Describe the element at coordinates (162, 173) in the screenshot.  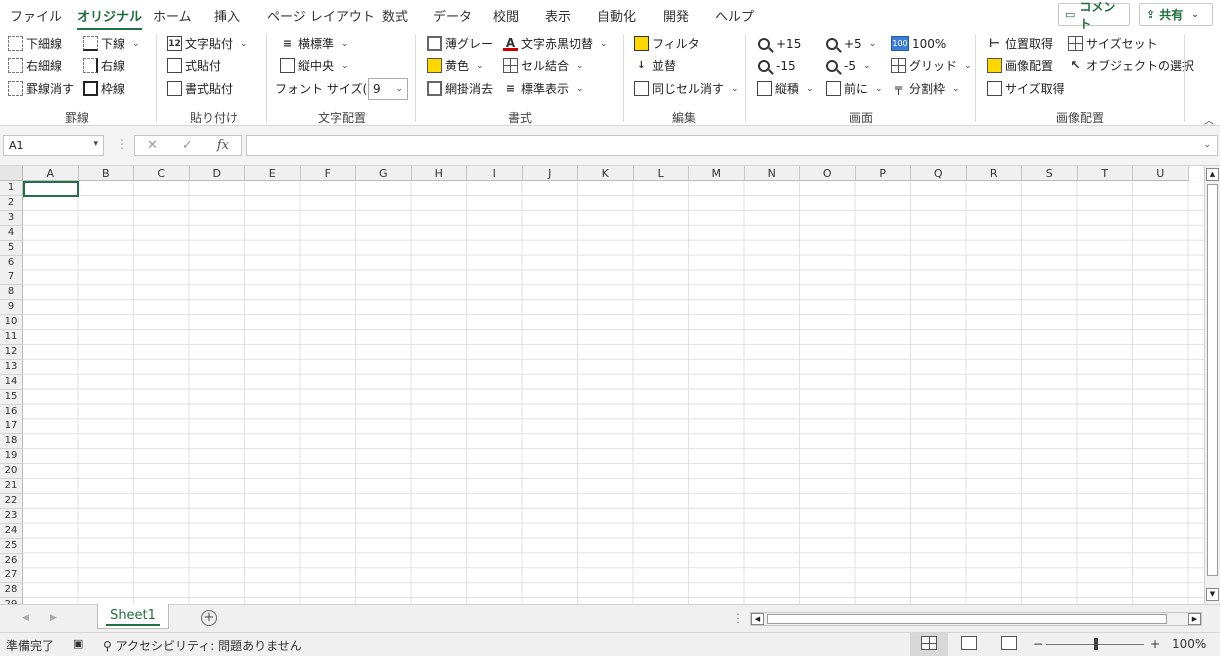
I see `column-header: C` at that location.